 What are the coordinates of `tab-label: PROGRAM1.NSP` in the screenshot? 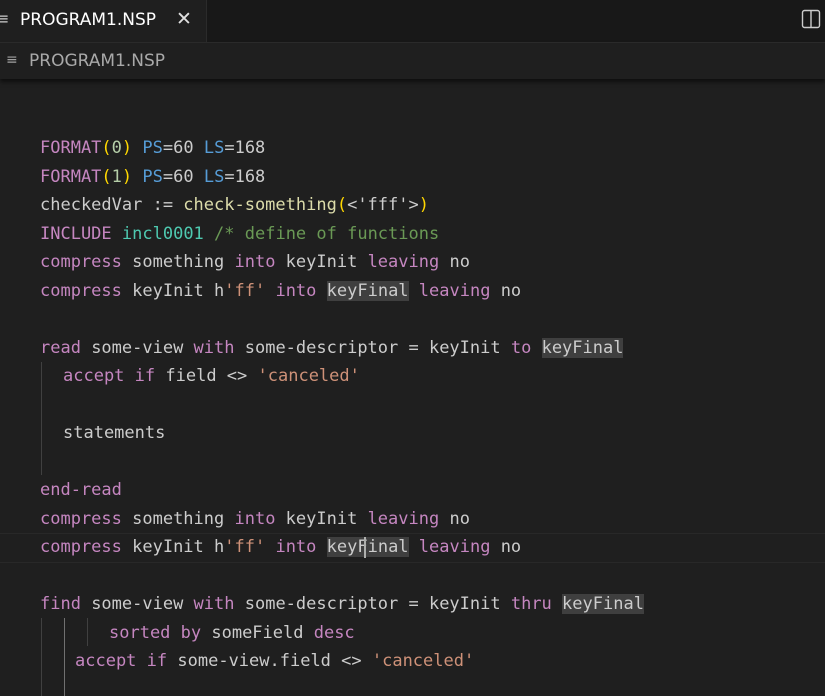 It's located at (88, 20).